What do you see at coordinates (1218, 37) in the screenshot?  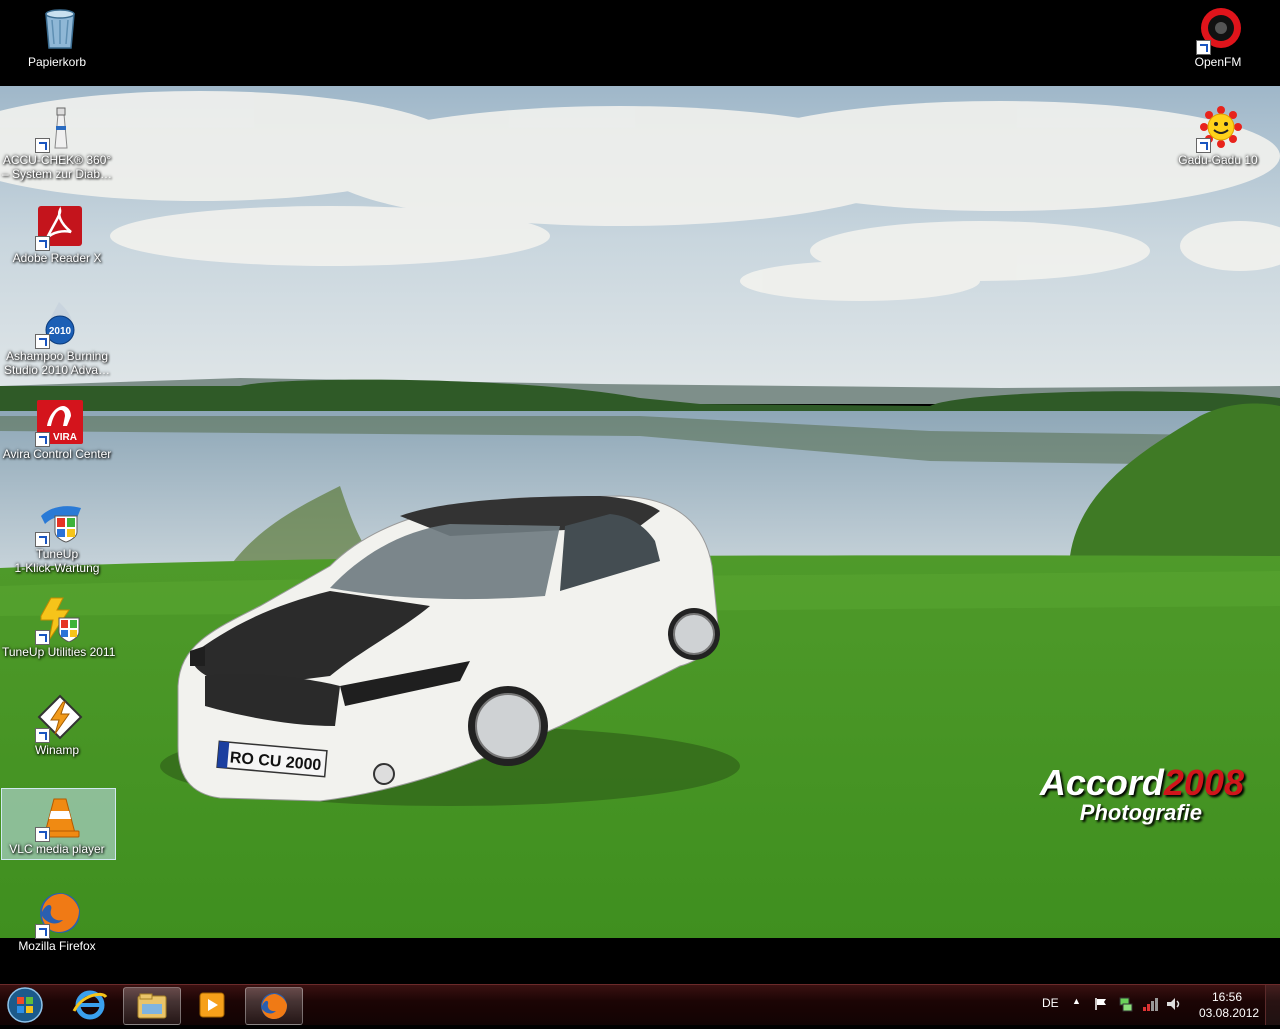 I see `desktop-icon-openfm: OpenFM` at bounding box center [1218, 37].